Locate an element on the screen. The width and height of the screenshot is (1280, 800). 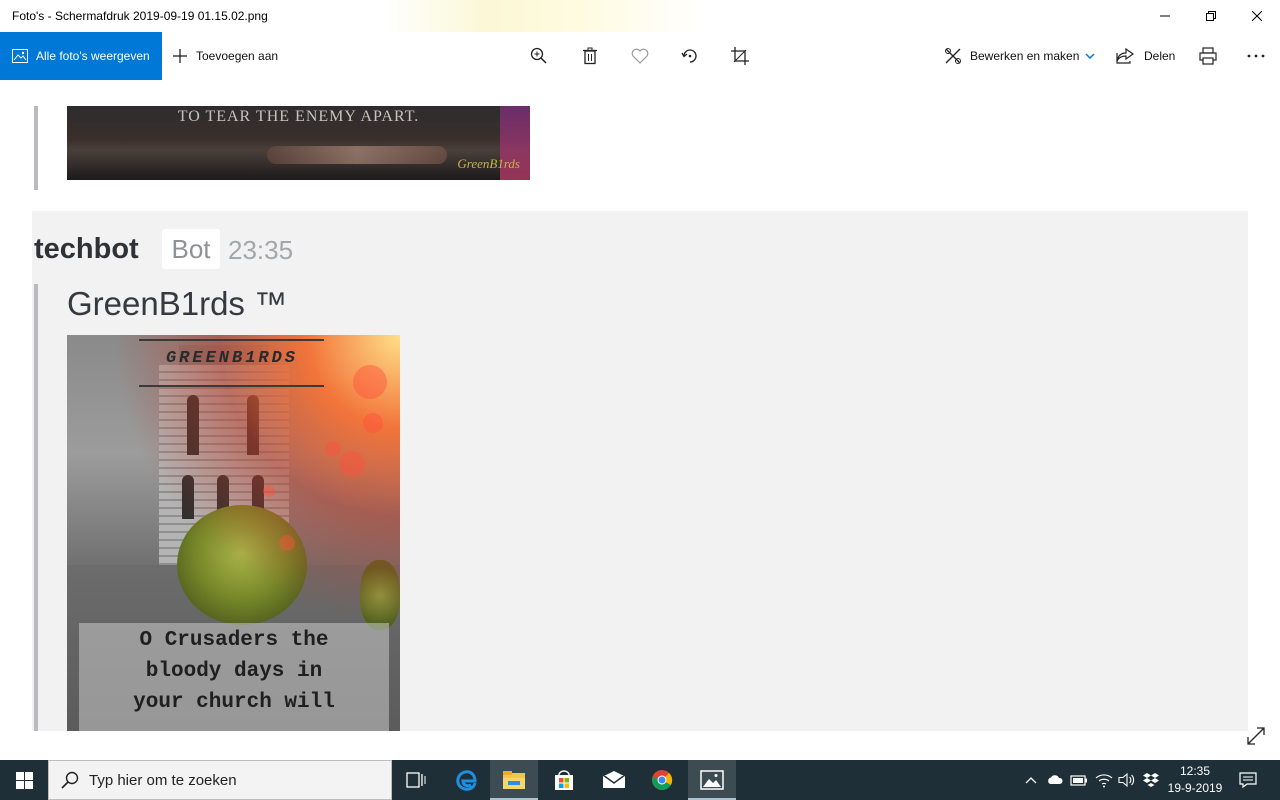
volume-tray is located at coordinates (1127, 780).